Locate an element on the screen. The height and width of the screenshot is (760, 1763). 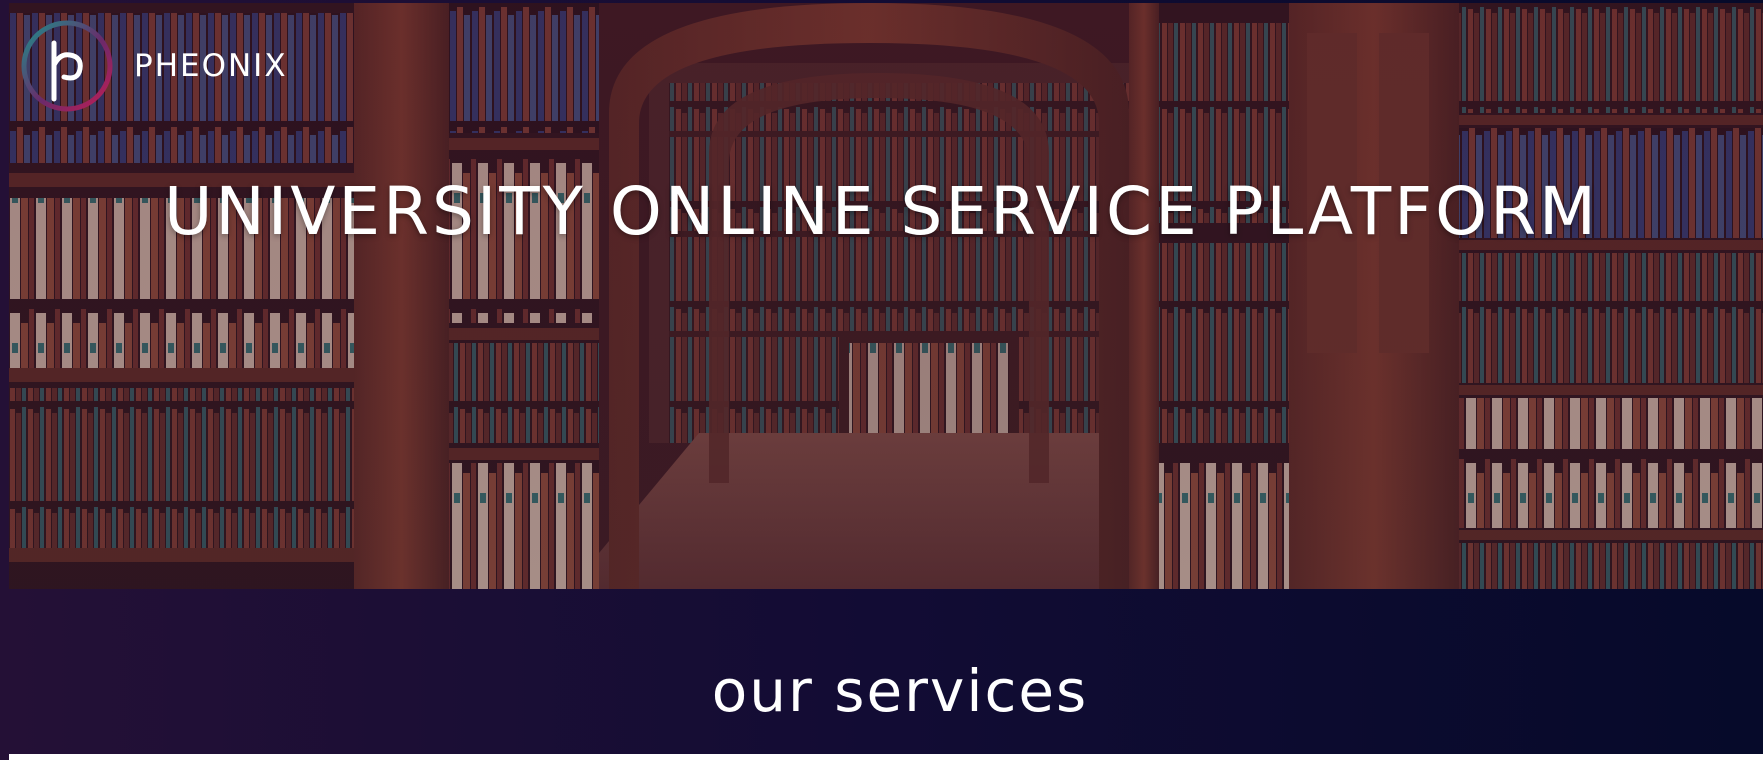
pheonix-logo-icon is located at coordinates (67, 66).